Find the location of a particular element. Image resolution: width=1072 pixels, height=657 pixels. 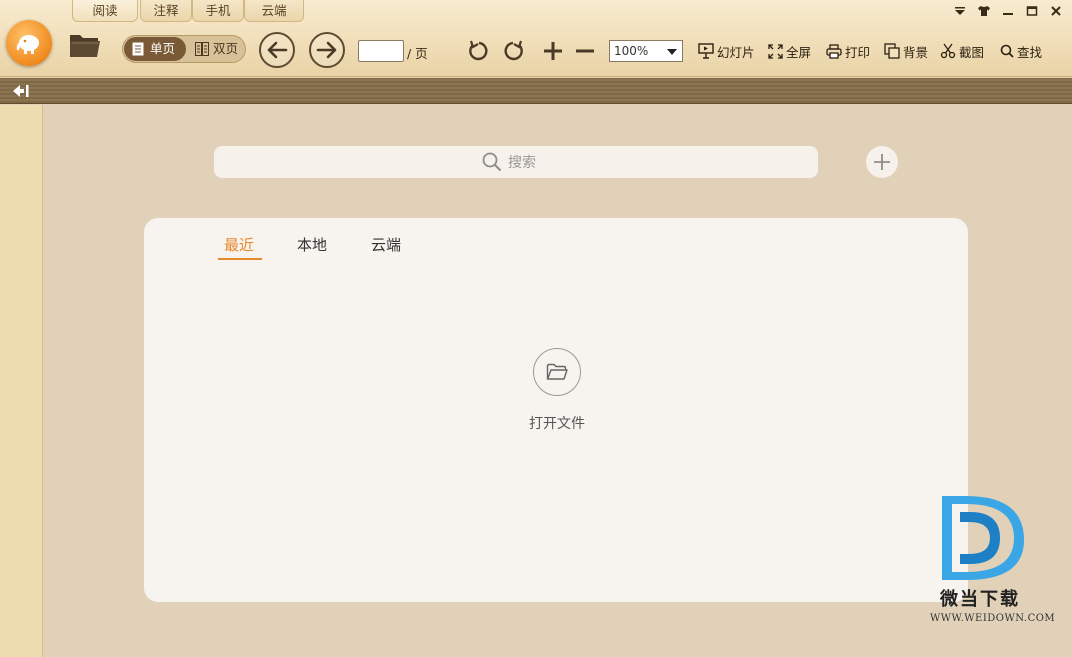

sidebar-rail is located at coordinates (21, 381).